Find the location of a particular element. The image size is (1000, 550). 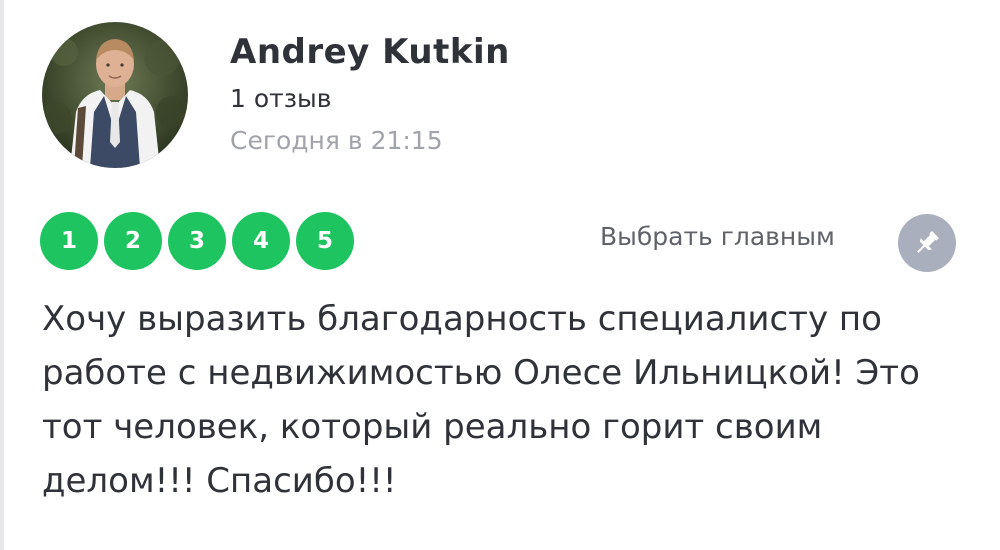

pin-icon is located at coordinates (928, 242).